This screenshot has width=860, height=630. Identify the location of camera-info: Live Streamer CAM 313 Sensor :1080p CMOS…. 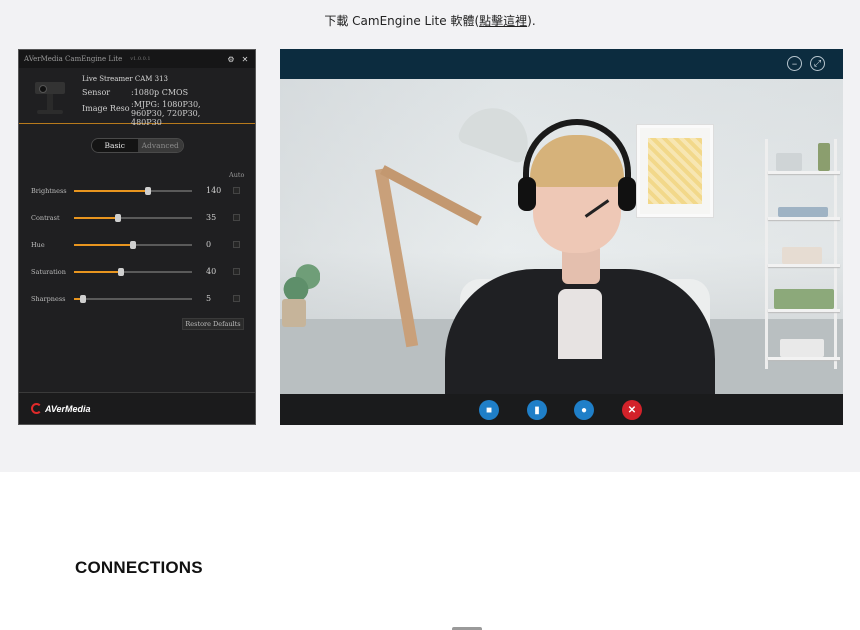
(137, 97).